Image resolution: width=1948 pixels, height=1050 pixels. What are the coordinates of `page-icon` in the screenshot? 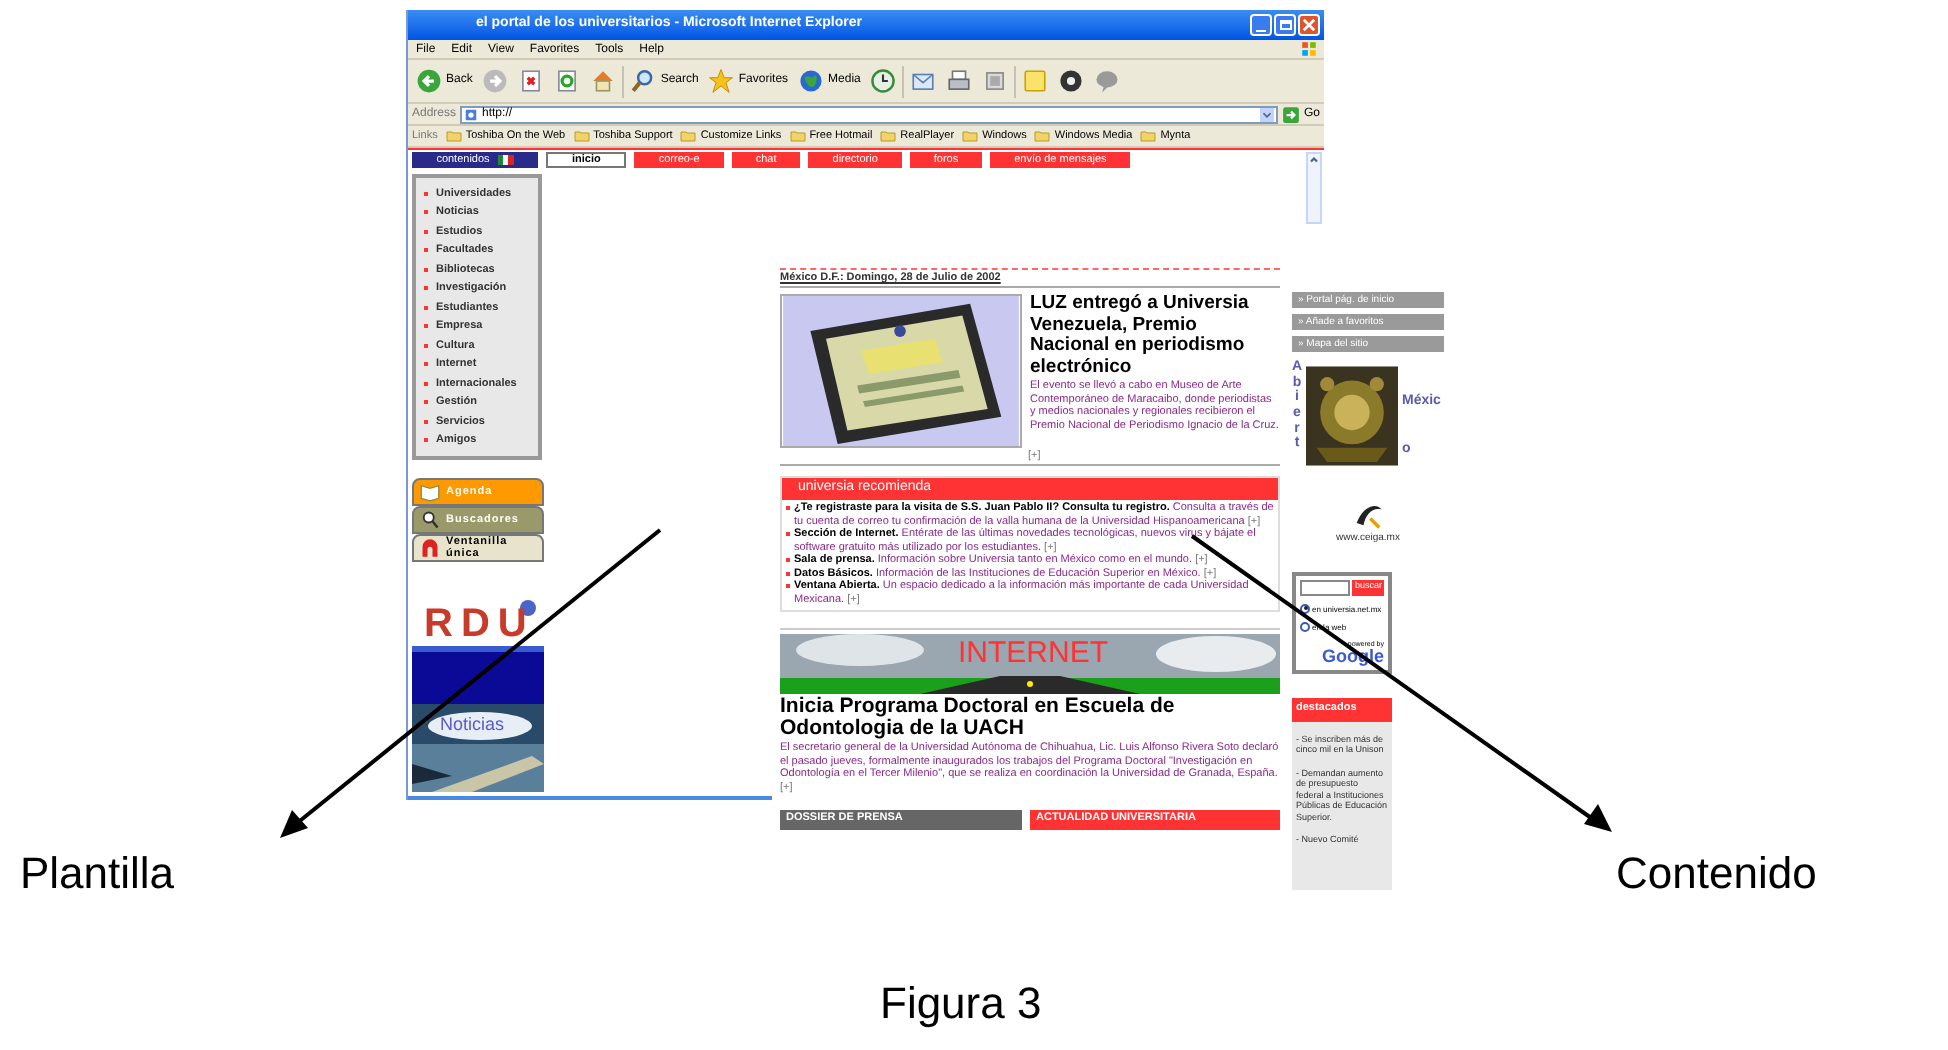 It's located at (471, 114).